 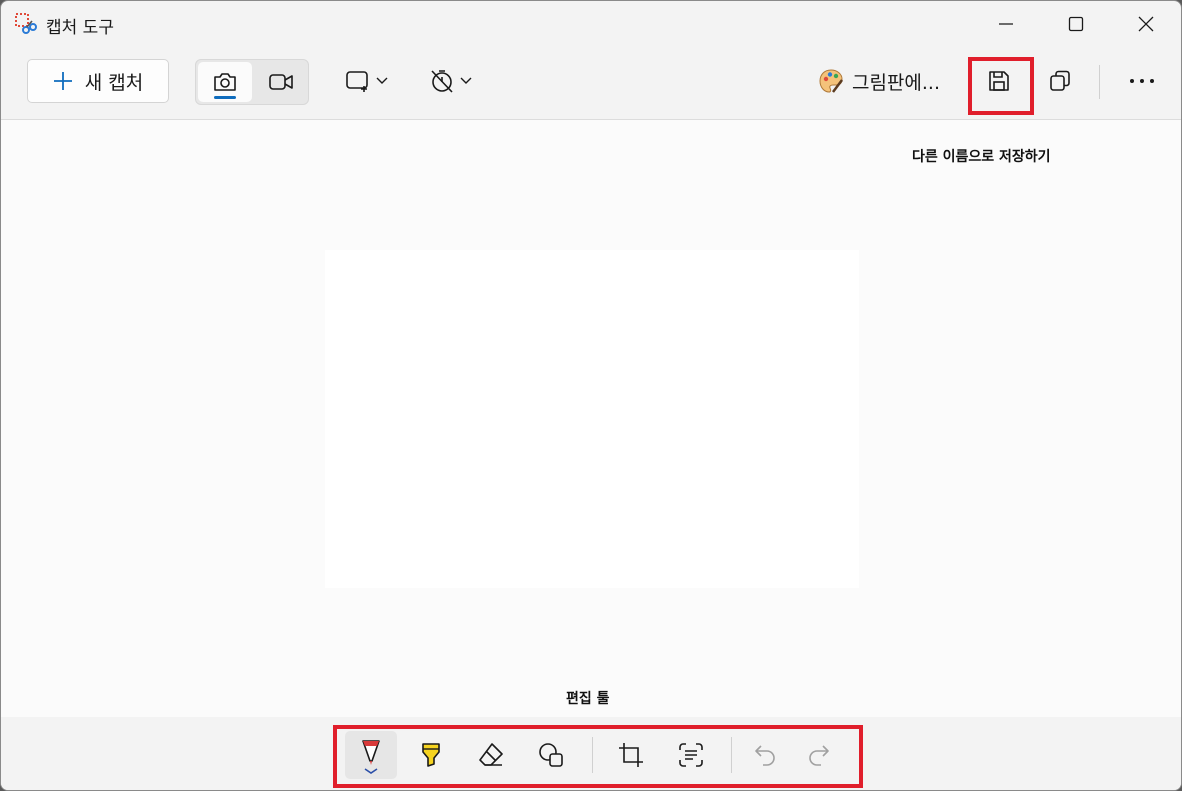 I want to click on close-icon, so click(x=1146, y=24).